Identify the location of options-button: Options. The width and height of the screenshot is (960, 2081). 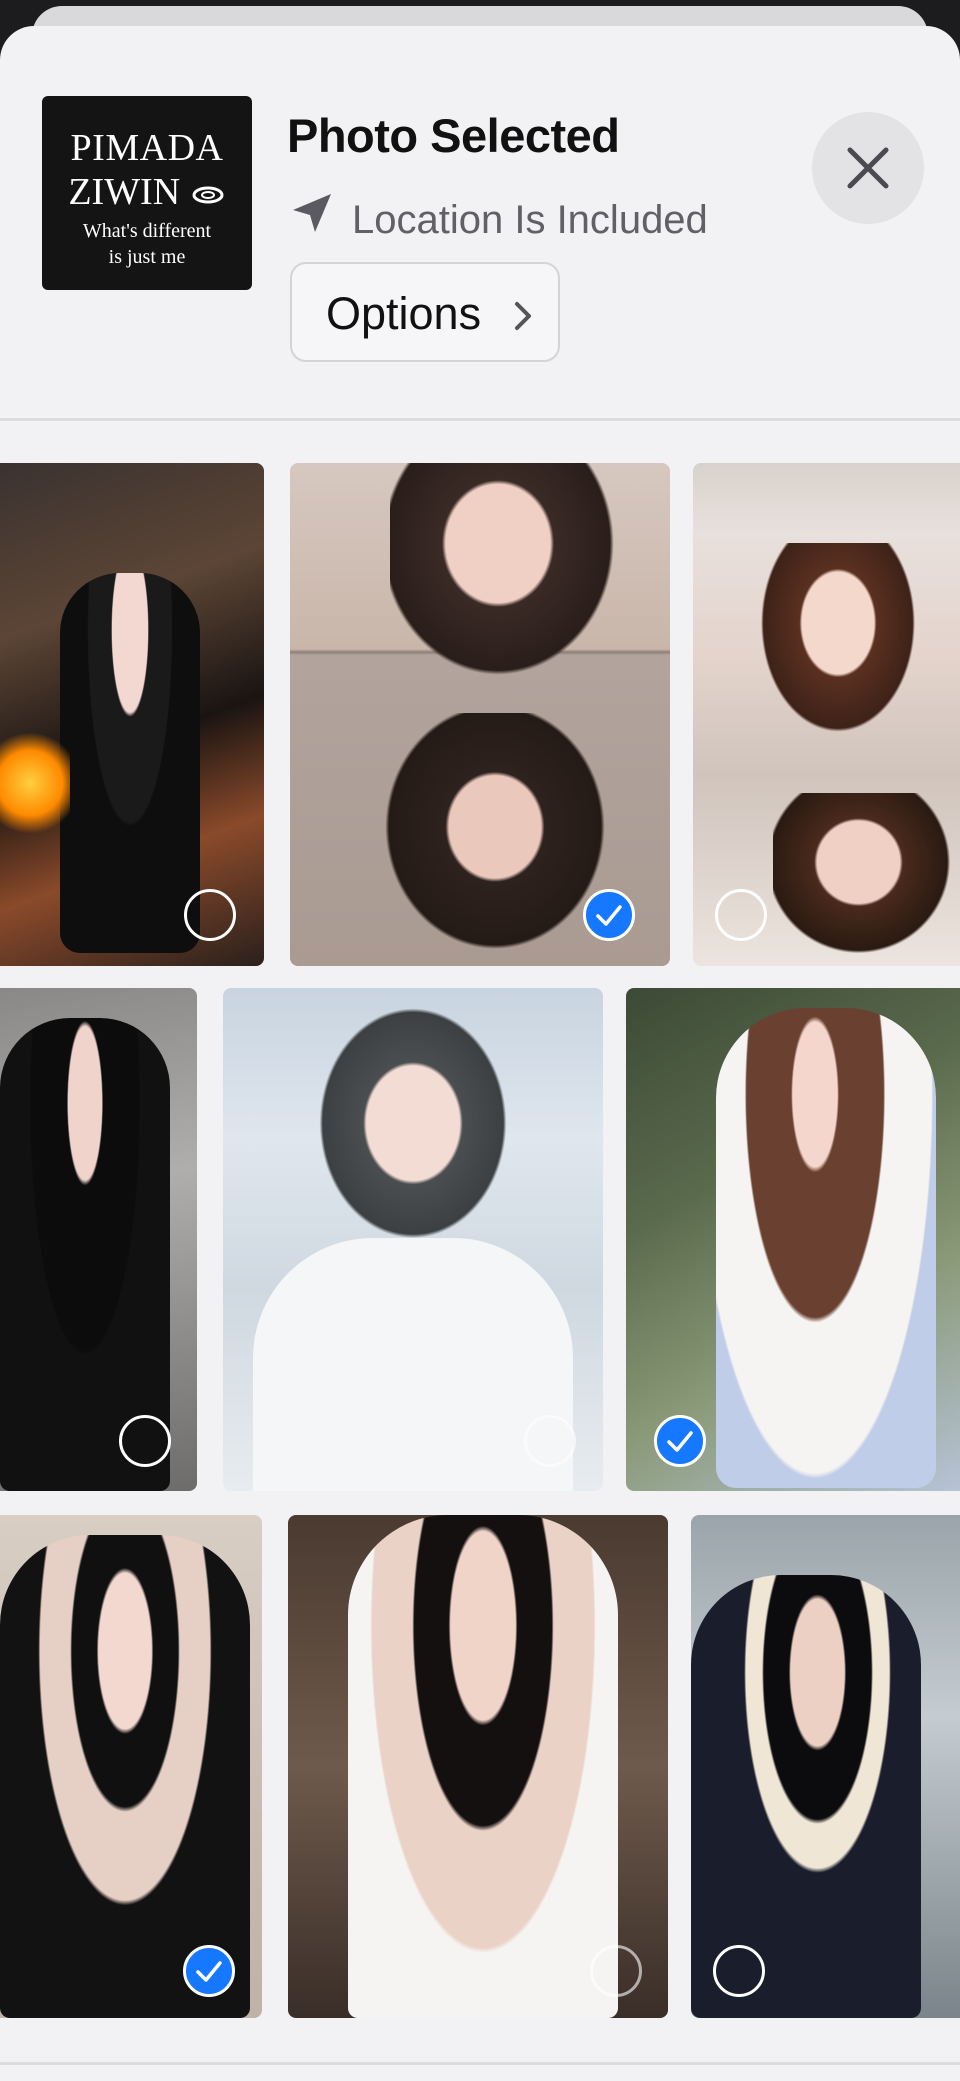
(425, 312).